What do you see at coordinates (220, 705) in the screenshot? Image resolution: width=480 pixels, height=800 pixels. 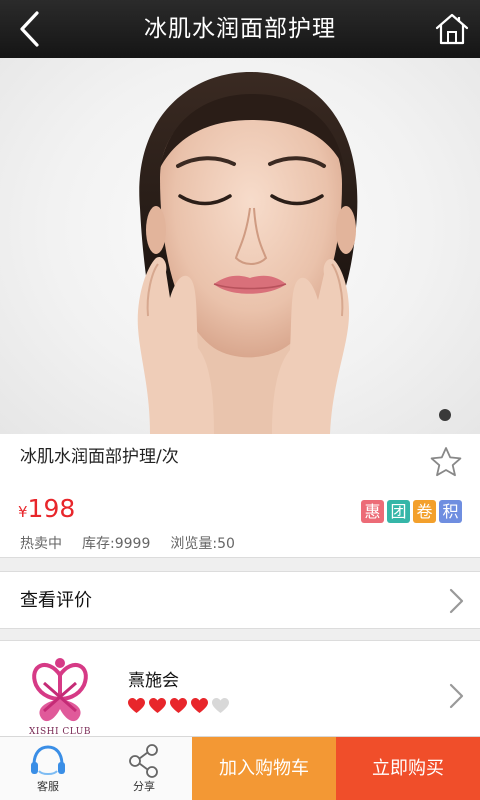 I see `heart-empty-icon` at bounding box center [220, 705].